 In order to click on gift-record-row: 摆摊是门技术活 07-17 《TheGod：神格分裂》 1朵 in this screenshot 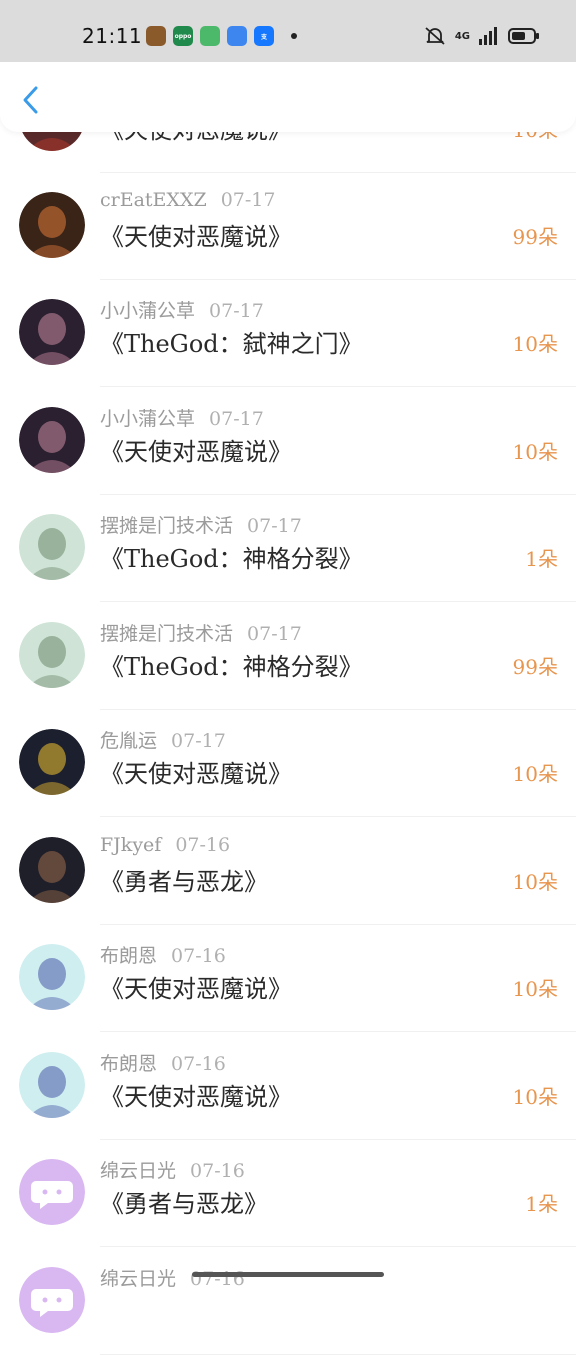, I will do `click(288, 548)`.